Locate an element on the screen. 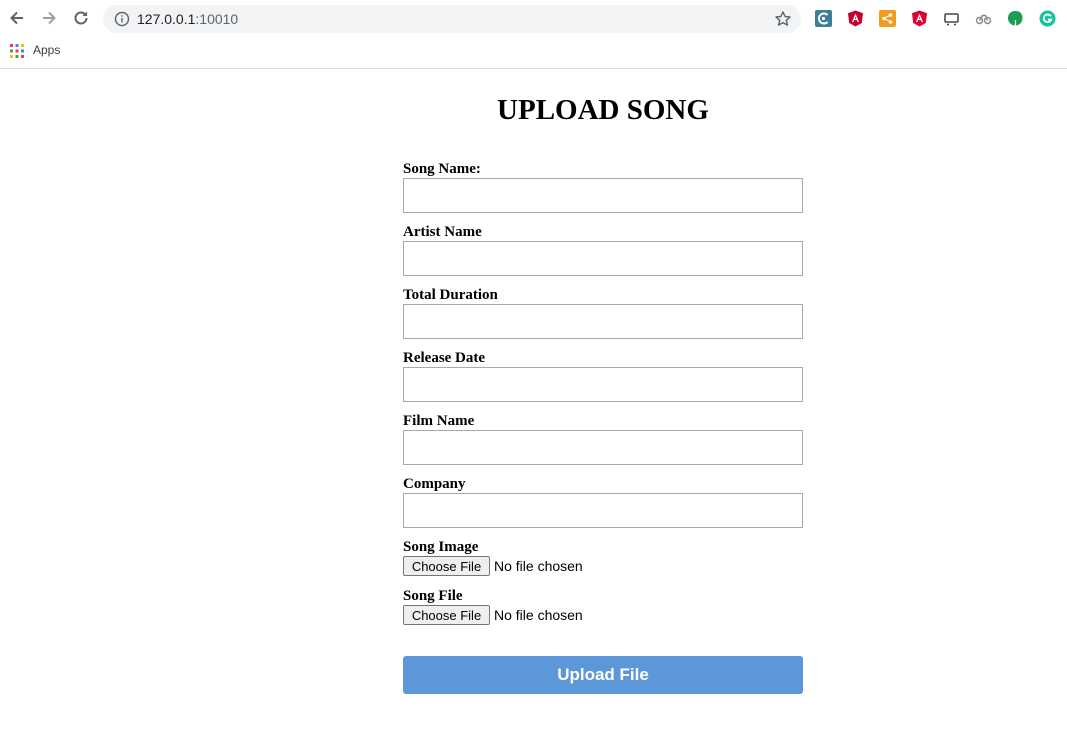  display-icon is located at coordinates (951, 18).